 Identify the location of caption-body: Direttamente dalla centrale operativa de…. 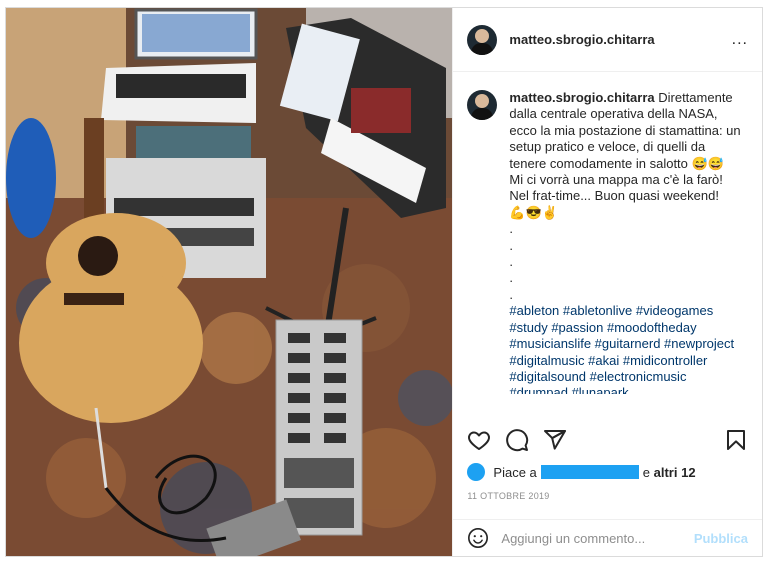
(625, 196).